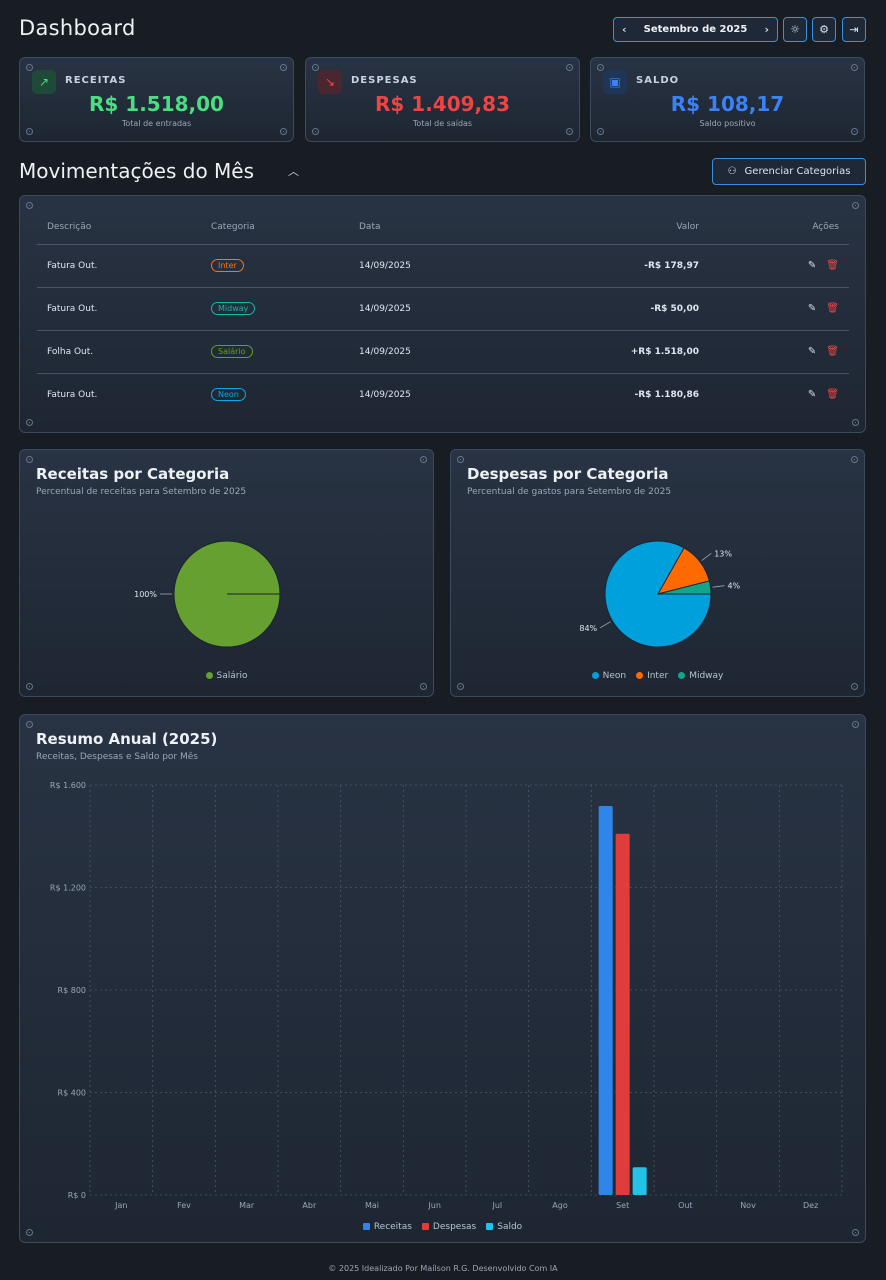 The height and width of the screenshot is (1280, 886). I want to click on x-tick-label: Mai, so click(372, 1205).